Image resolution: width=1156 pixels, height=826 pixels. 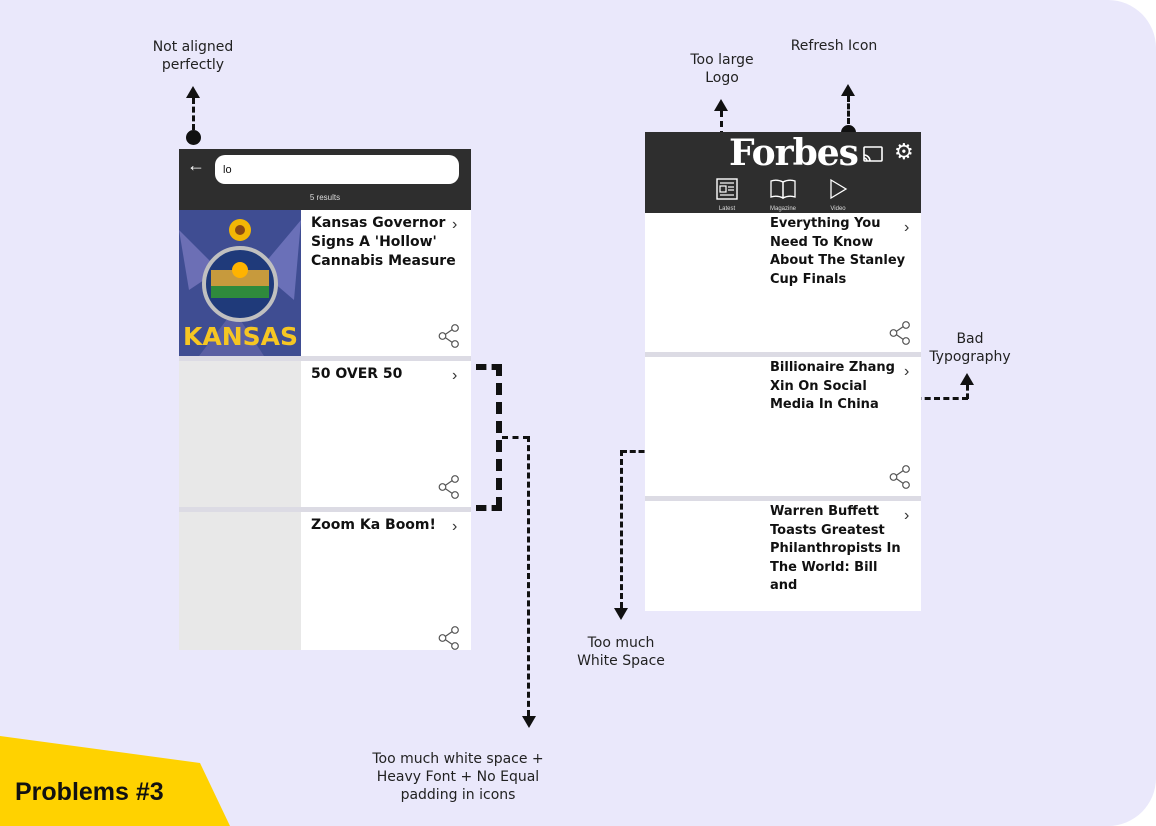 What do you see at coordinates (515, 437) in the screenshot?
I see `dash-heavy-font-h` at bounding box center [515, 437].